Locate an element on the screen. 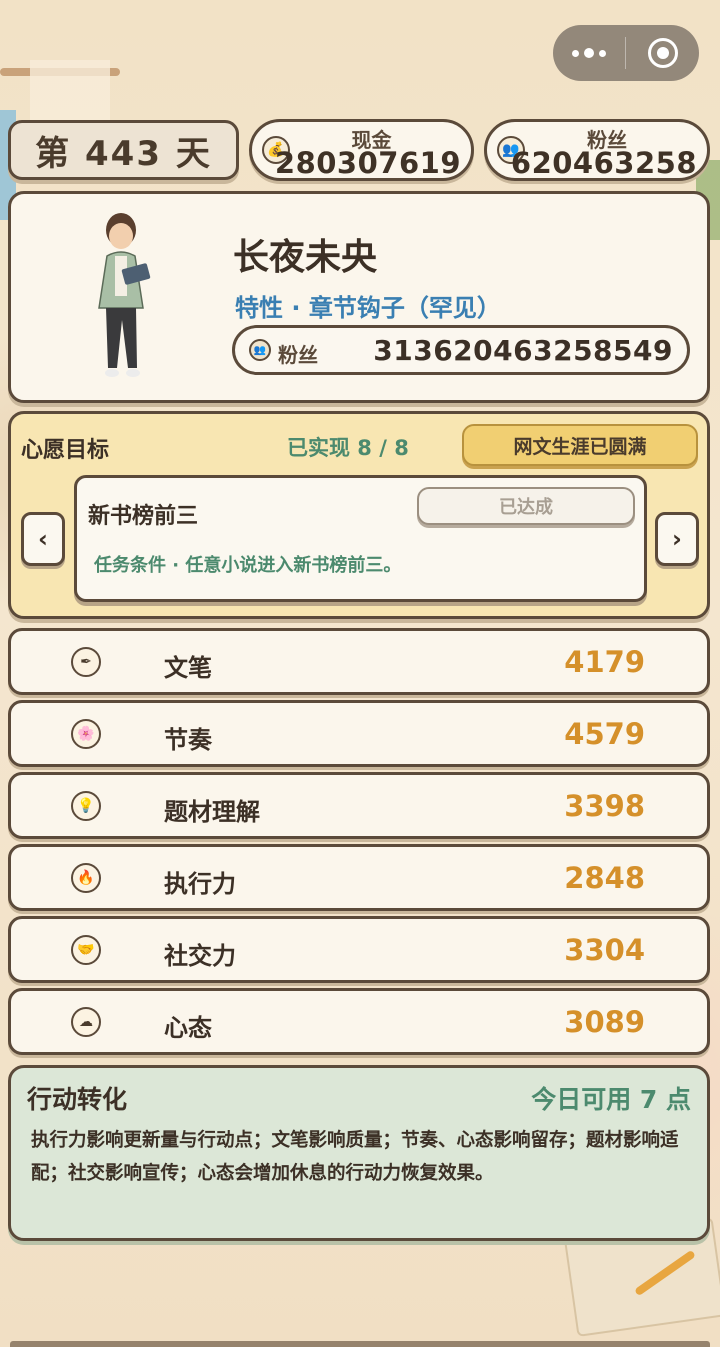 This screenshot has width=720, height=1347. wish-goals-title: 心愿目标 is located at coordinates (65, 450).